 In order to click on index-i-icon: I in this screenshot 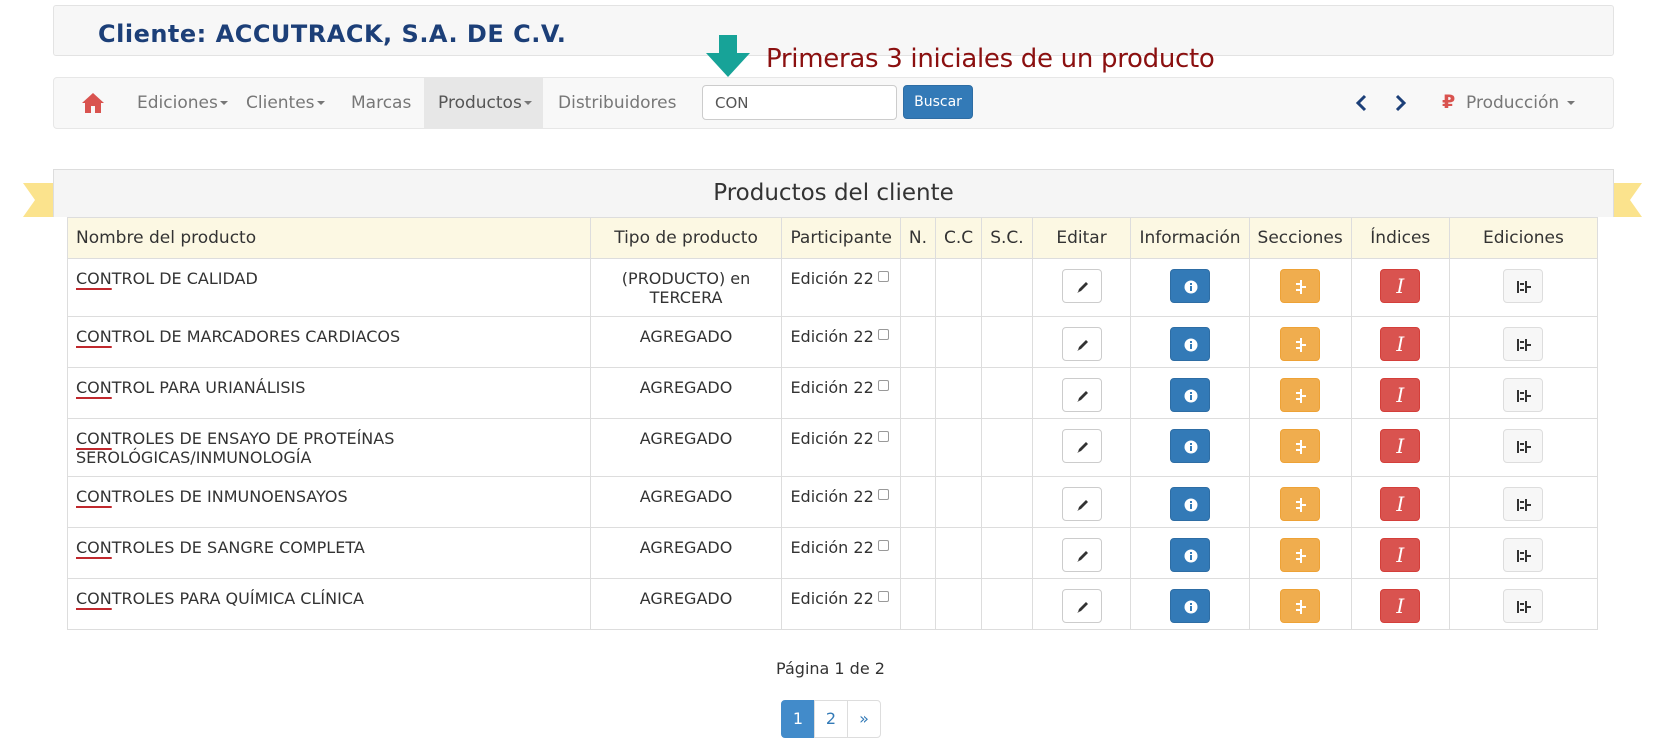, I will do `click(1400, 606)`.